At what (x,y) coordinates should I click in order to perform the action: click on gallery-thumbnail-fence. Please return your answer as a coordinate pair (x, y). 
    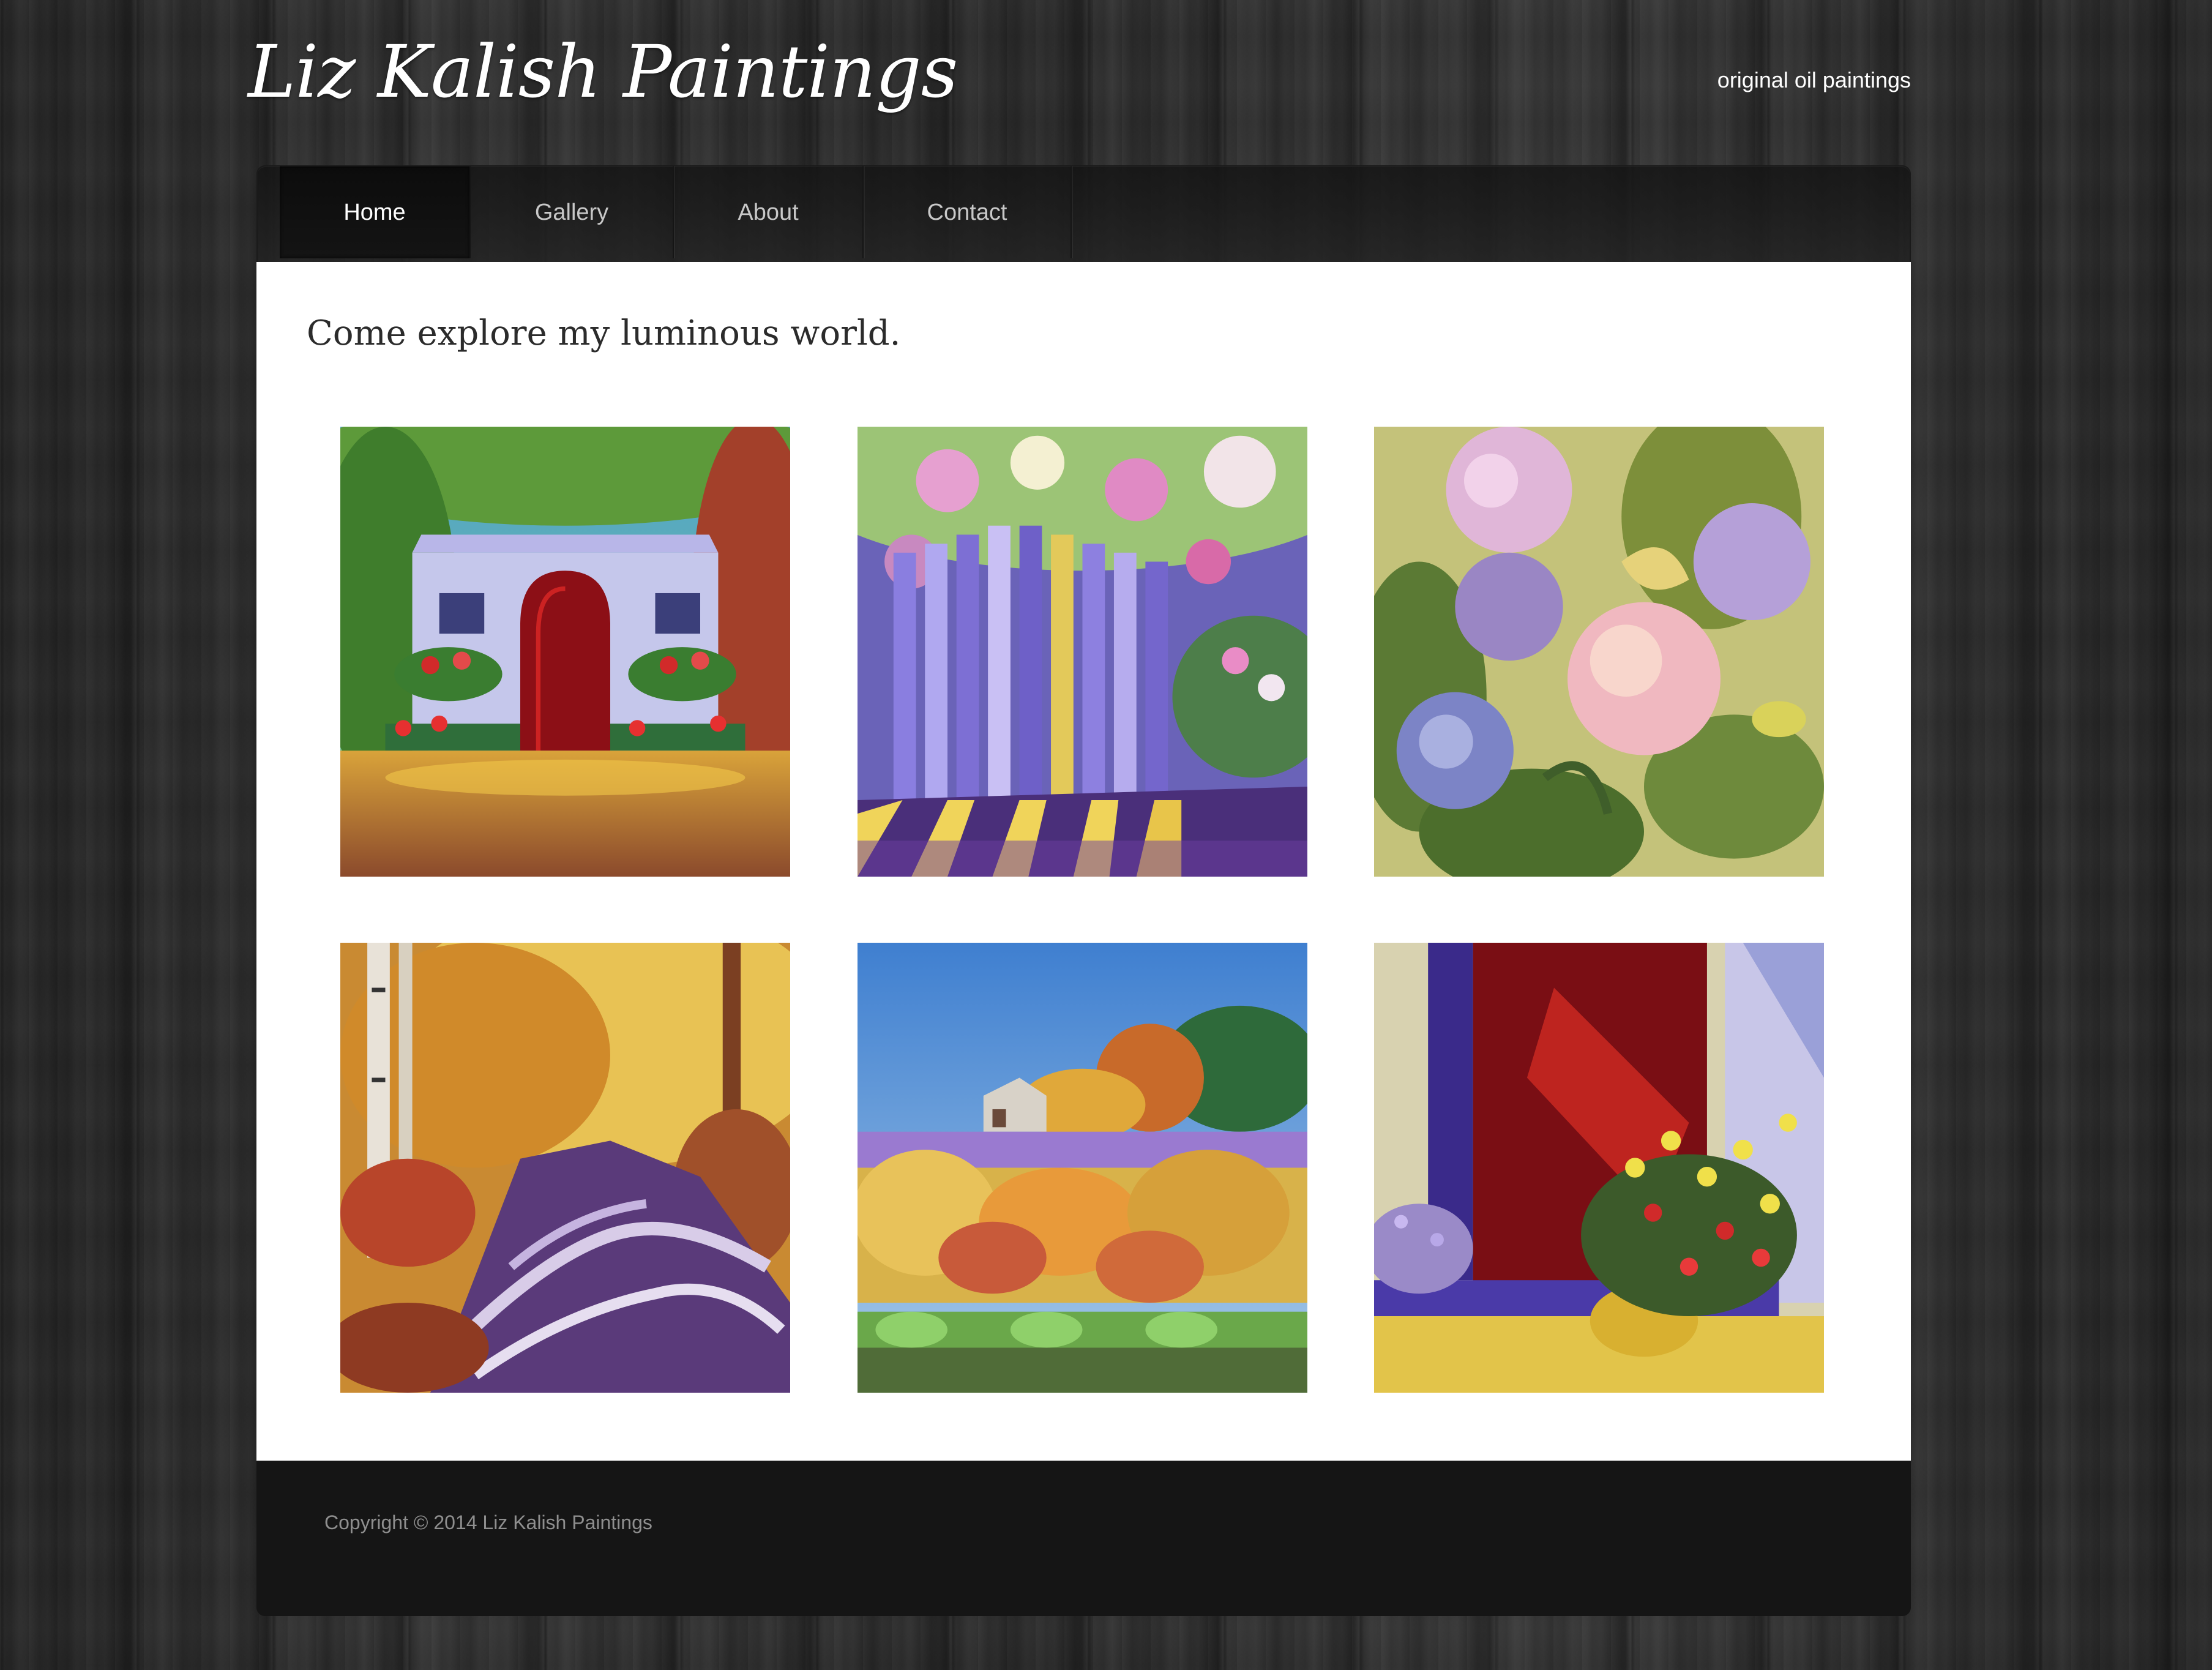
    Looking at the image, I should click on (1082, 652).